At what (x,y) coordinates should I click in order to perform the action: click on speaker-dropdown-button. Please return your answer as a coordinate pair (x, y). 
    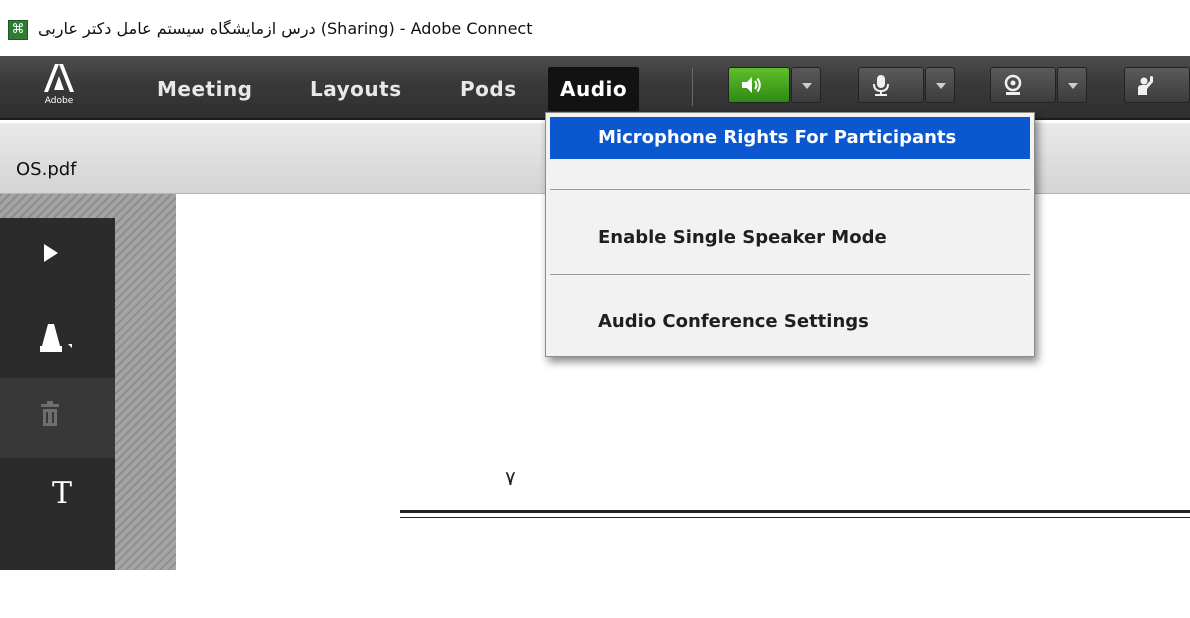
    Looking at the image, I should click on (806, 85).